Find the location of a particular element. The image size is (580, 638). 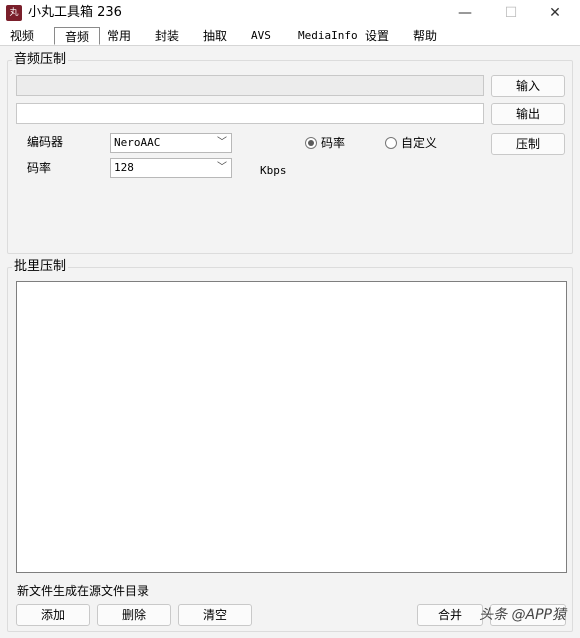

maximize-button: ☐ is located at coordinates (511, 13).